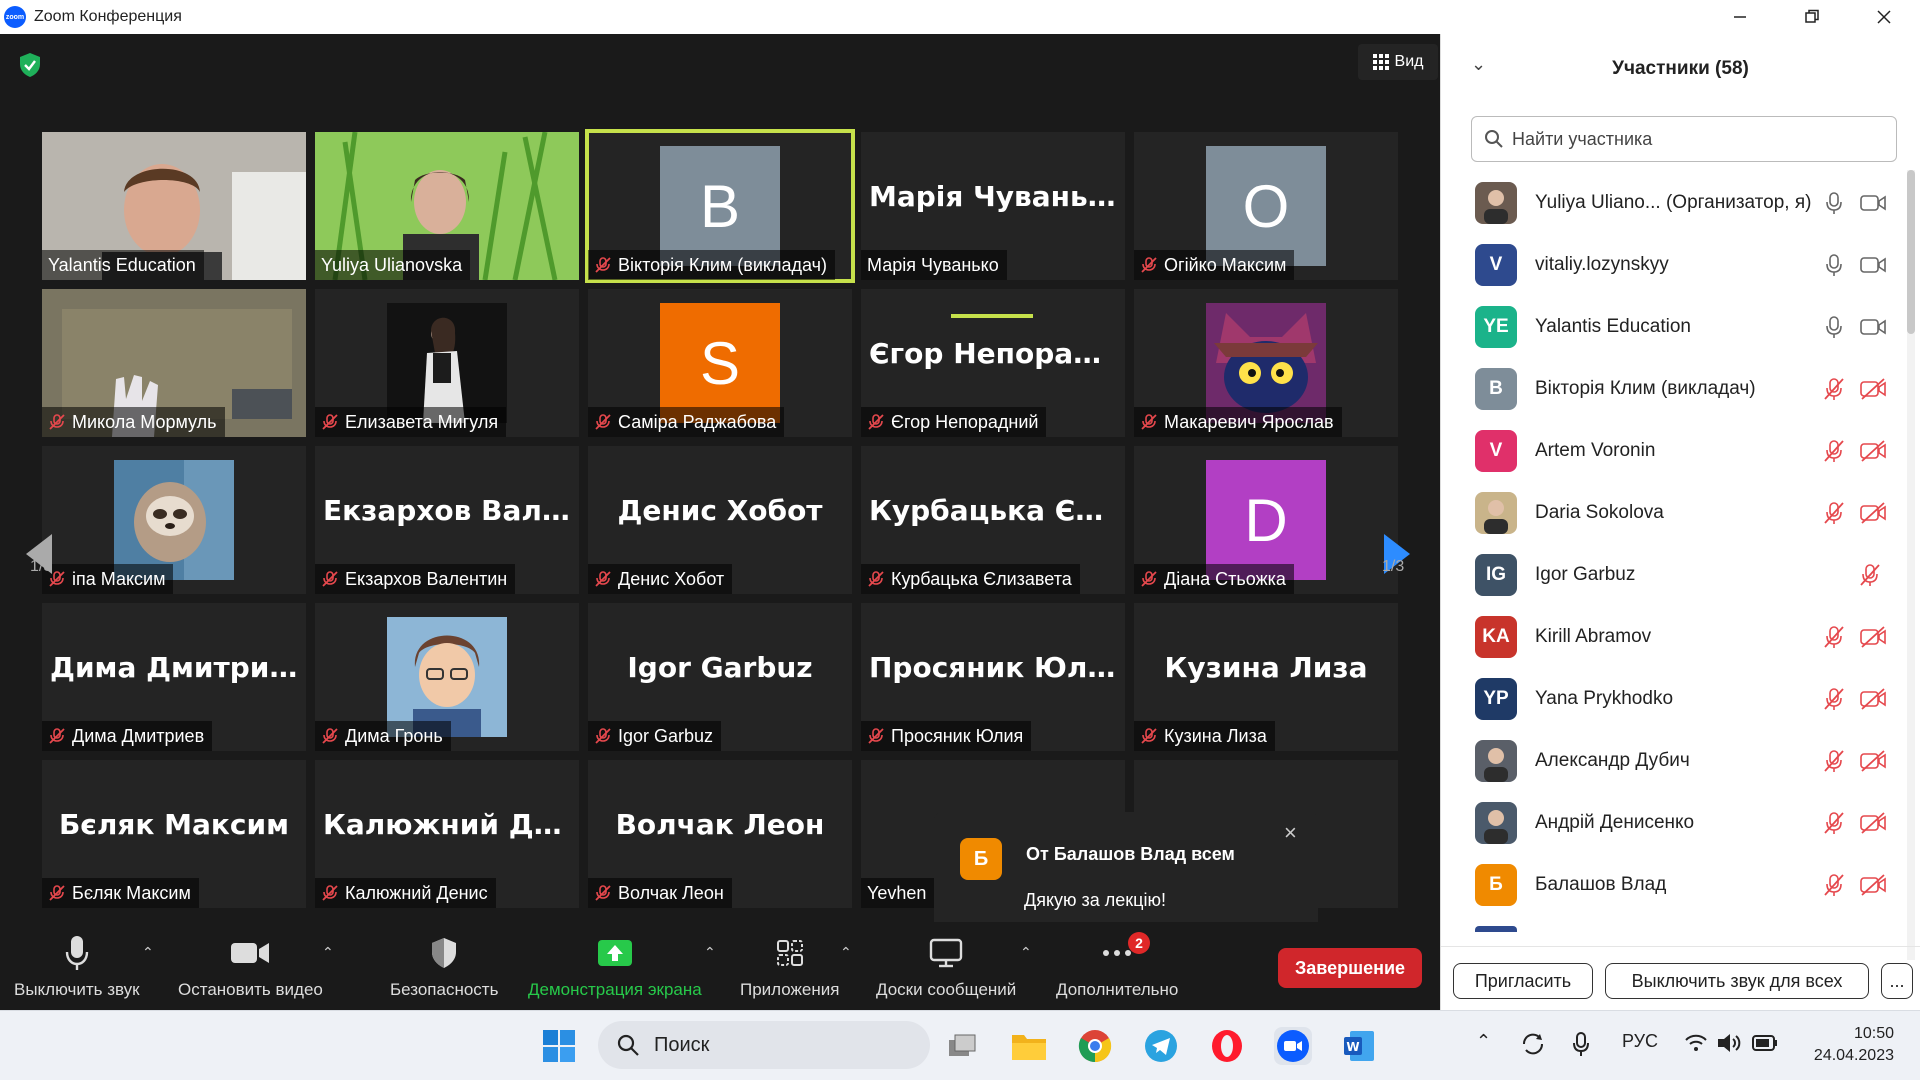  I want to click on participant-tile: Єгор Непорадн... Єгор Непорадний, so click(993, 363).